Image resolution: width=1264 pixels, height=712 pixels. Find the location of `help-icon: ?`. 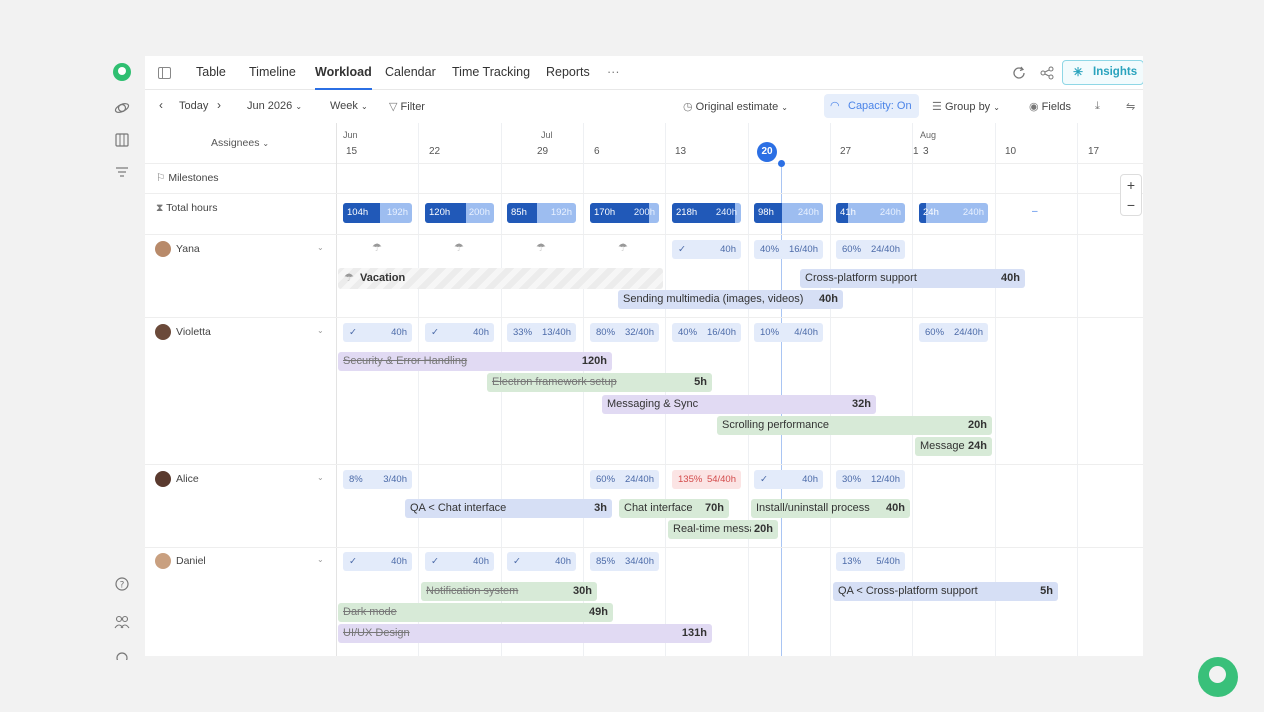

help-icon: ? is located at coordinates (122, 586).